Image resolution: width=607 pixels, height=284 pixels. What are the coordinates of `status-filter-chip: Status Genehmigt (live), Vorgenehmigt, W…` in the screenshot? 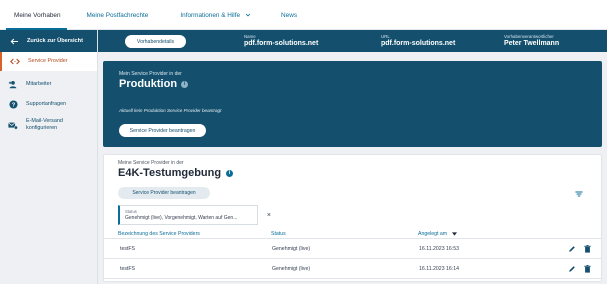 It's located at (194, 215).